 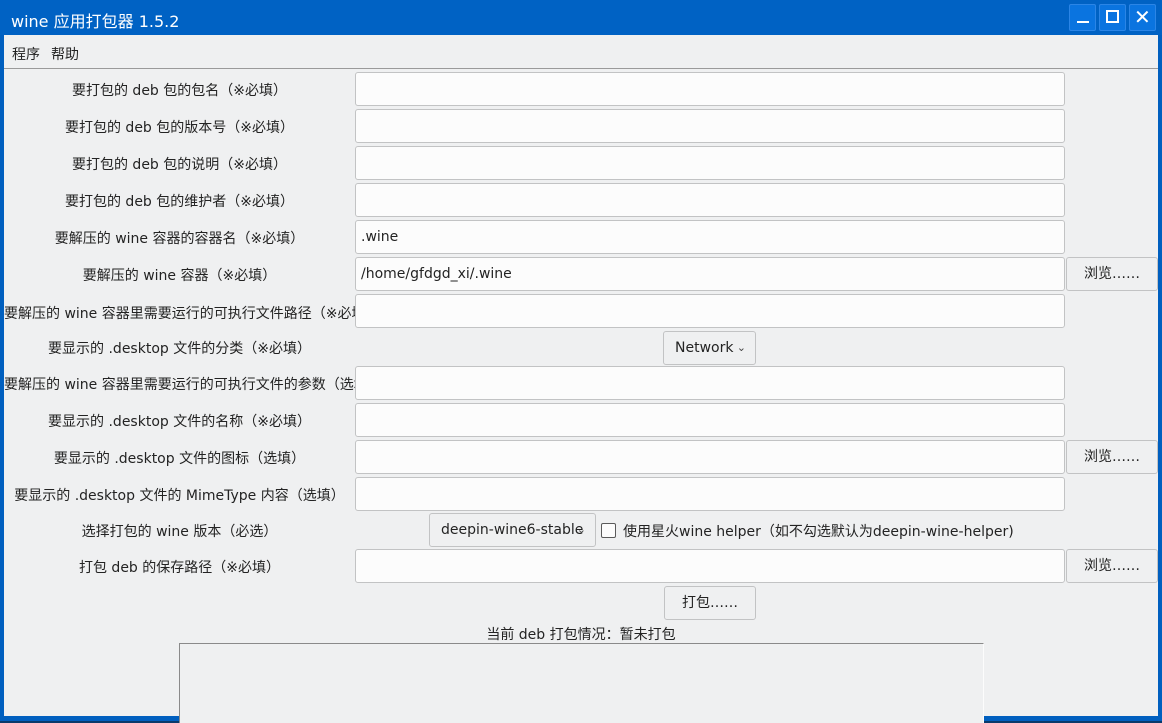 I want to click on package-name-input, so click(x=710, y=89).